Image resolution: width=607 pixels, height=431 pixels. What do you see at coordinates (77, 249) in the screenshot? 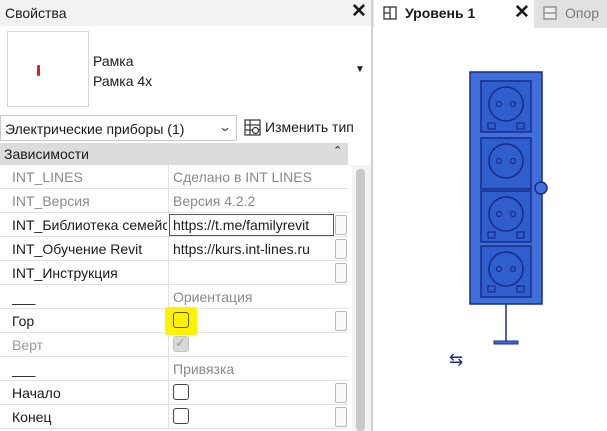
I see `property-name: INT_Обучение Revit` at bounding box center [77, 249].